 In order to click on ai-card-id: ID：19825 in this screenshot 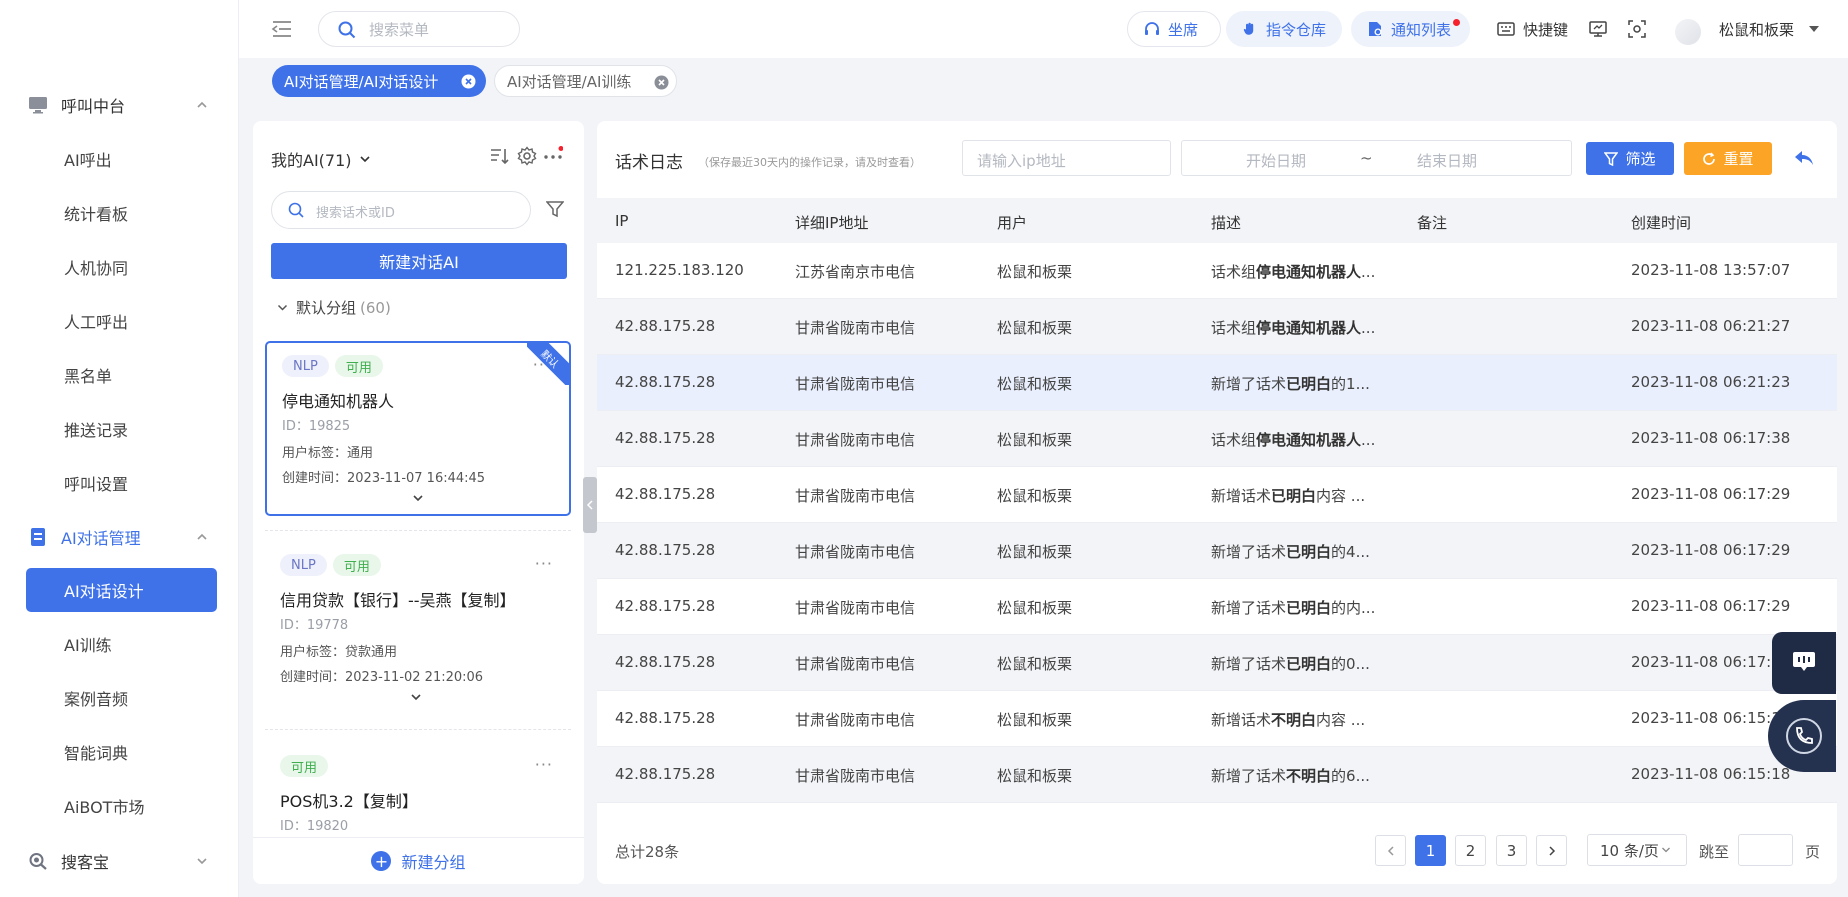, I will do `click(316, 426)`.